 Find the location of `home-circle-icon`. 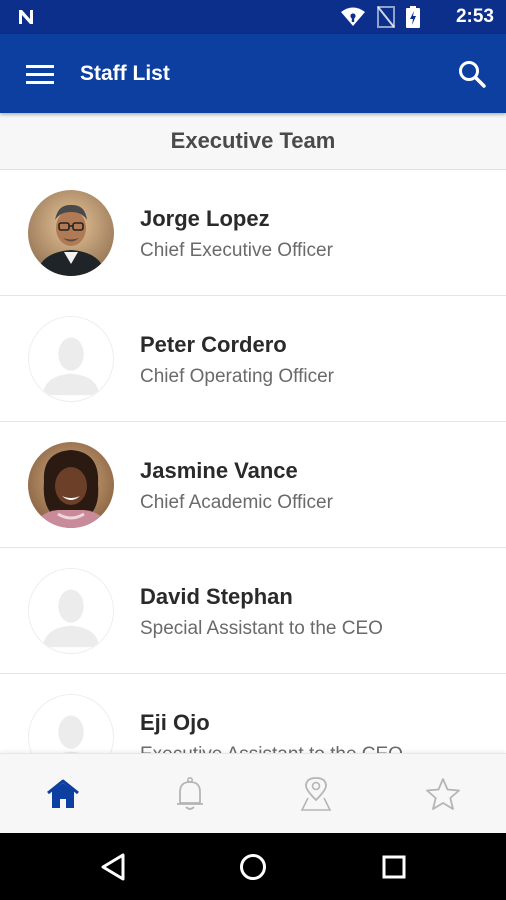

home-circle-icon is located at coordinates (253, 867).